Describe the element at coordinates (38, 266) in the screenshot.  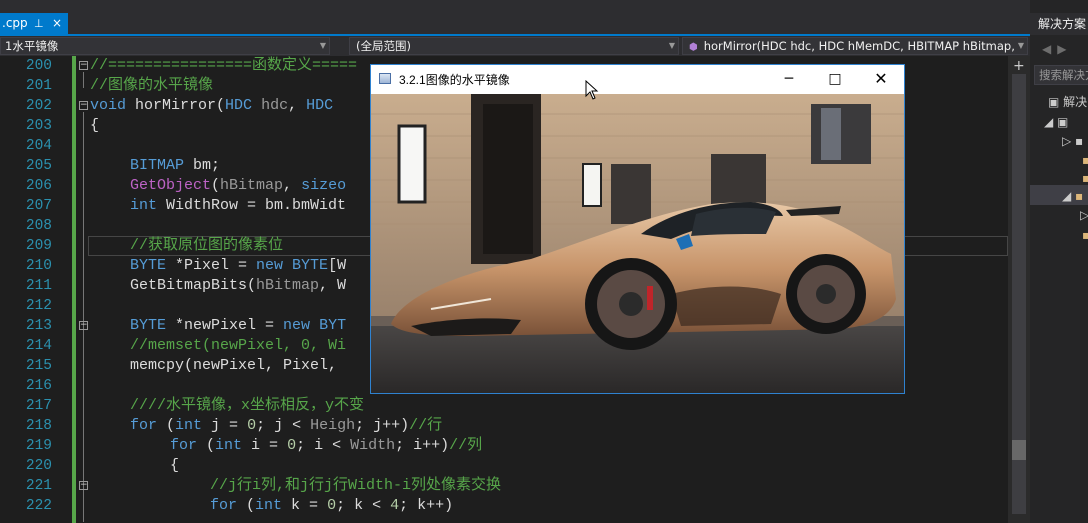
I see `line-number: 210` at that location.